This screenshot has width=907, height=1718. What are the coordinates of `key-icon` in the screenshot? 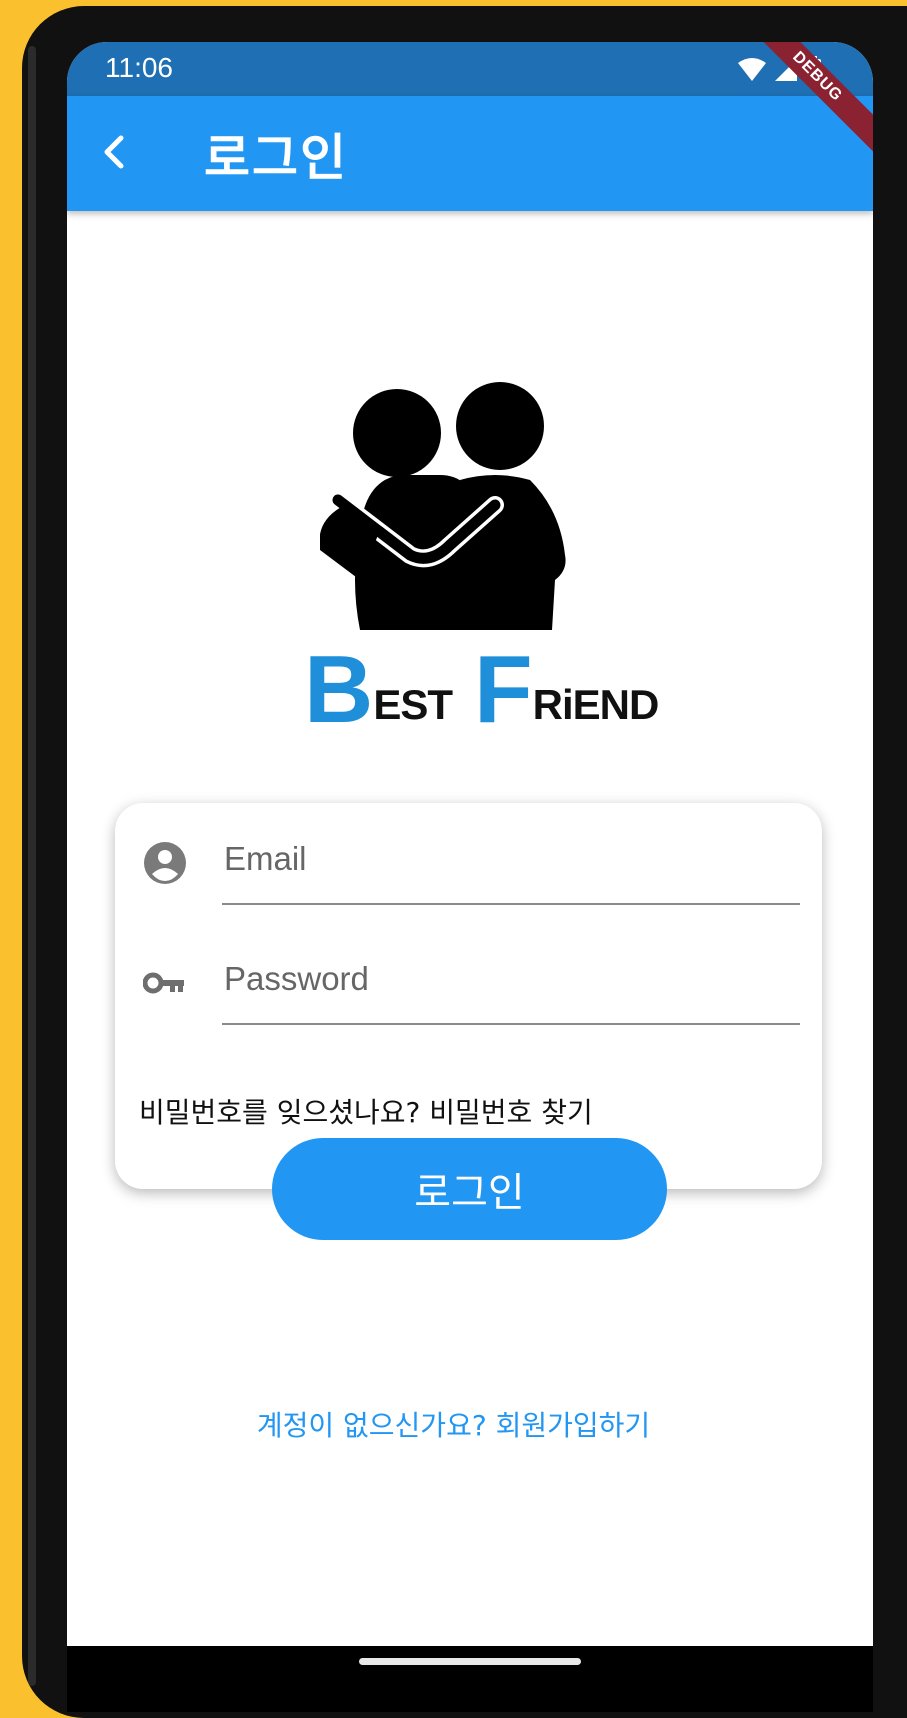 It's located at (163, 983).